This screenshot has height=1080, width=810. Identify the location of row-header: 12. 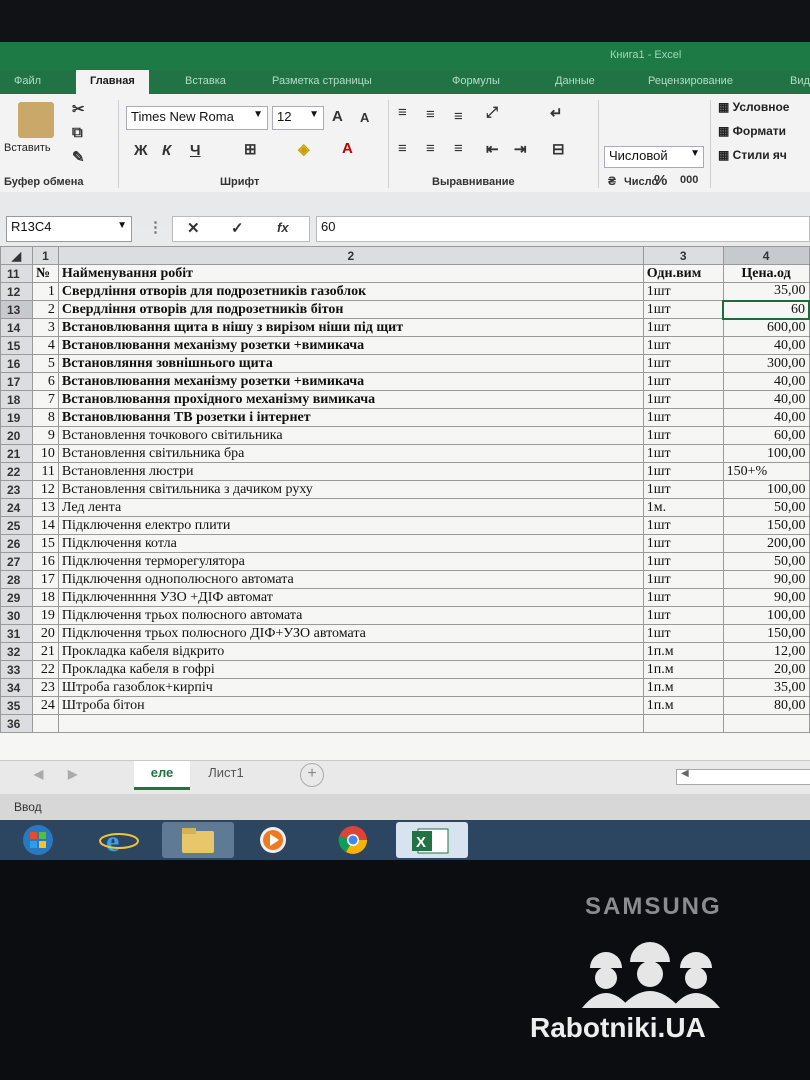
(16, 291).